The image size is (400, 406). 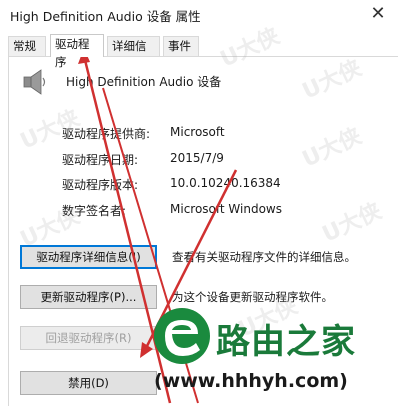 I want to click on device-name: High Definition Audio 设备, so click(x=144, y=82).